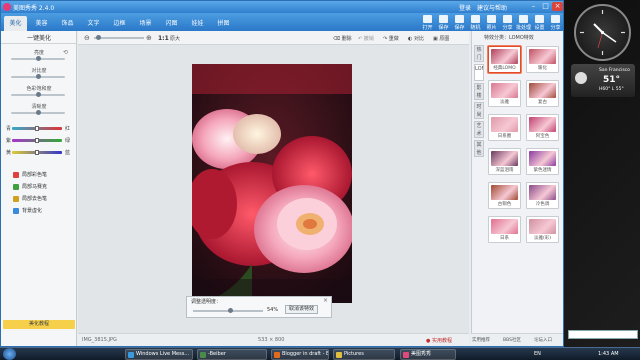 The height and width of the screenshot is (360, 640). Describe the element at coordinates (479, 110) in the screenshot. I see `effect-category-tab-3: 时尚` at that location.